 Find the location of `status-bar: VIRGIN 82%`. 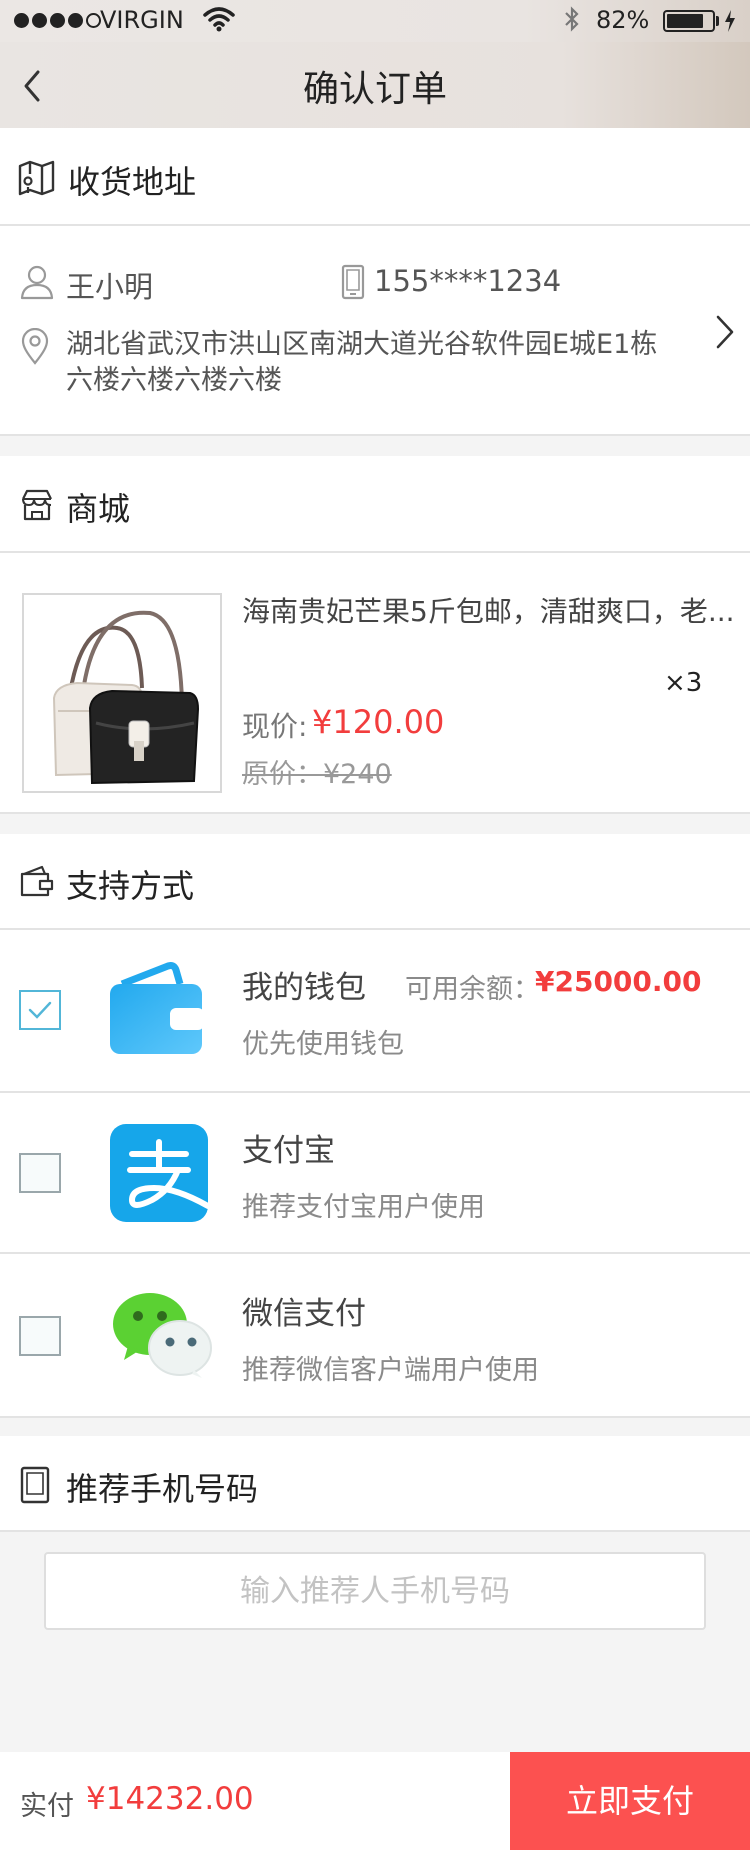

status-bar: VIRGIN 82% is located at coordinates (375, 21).